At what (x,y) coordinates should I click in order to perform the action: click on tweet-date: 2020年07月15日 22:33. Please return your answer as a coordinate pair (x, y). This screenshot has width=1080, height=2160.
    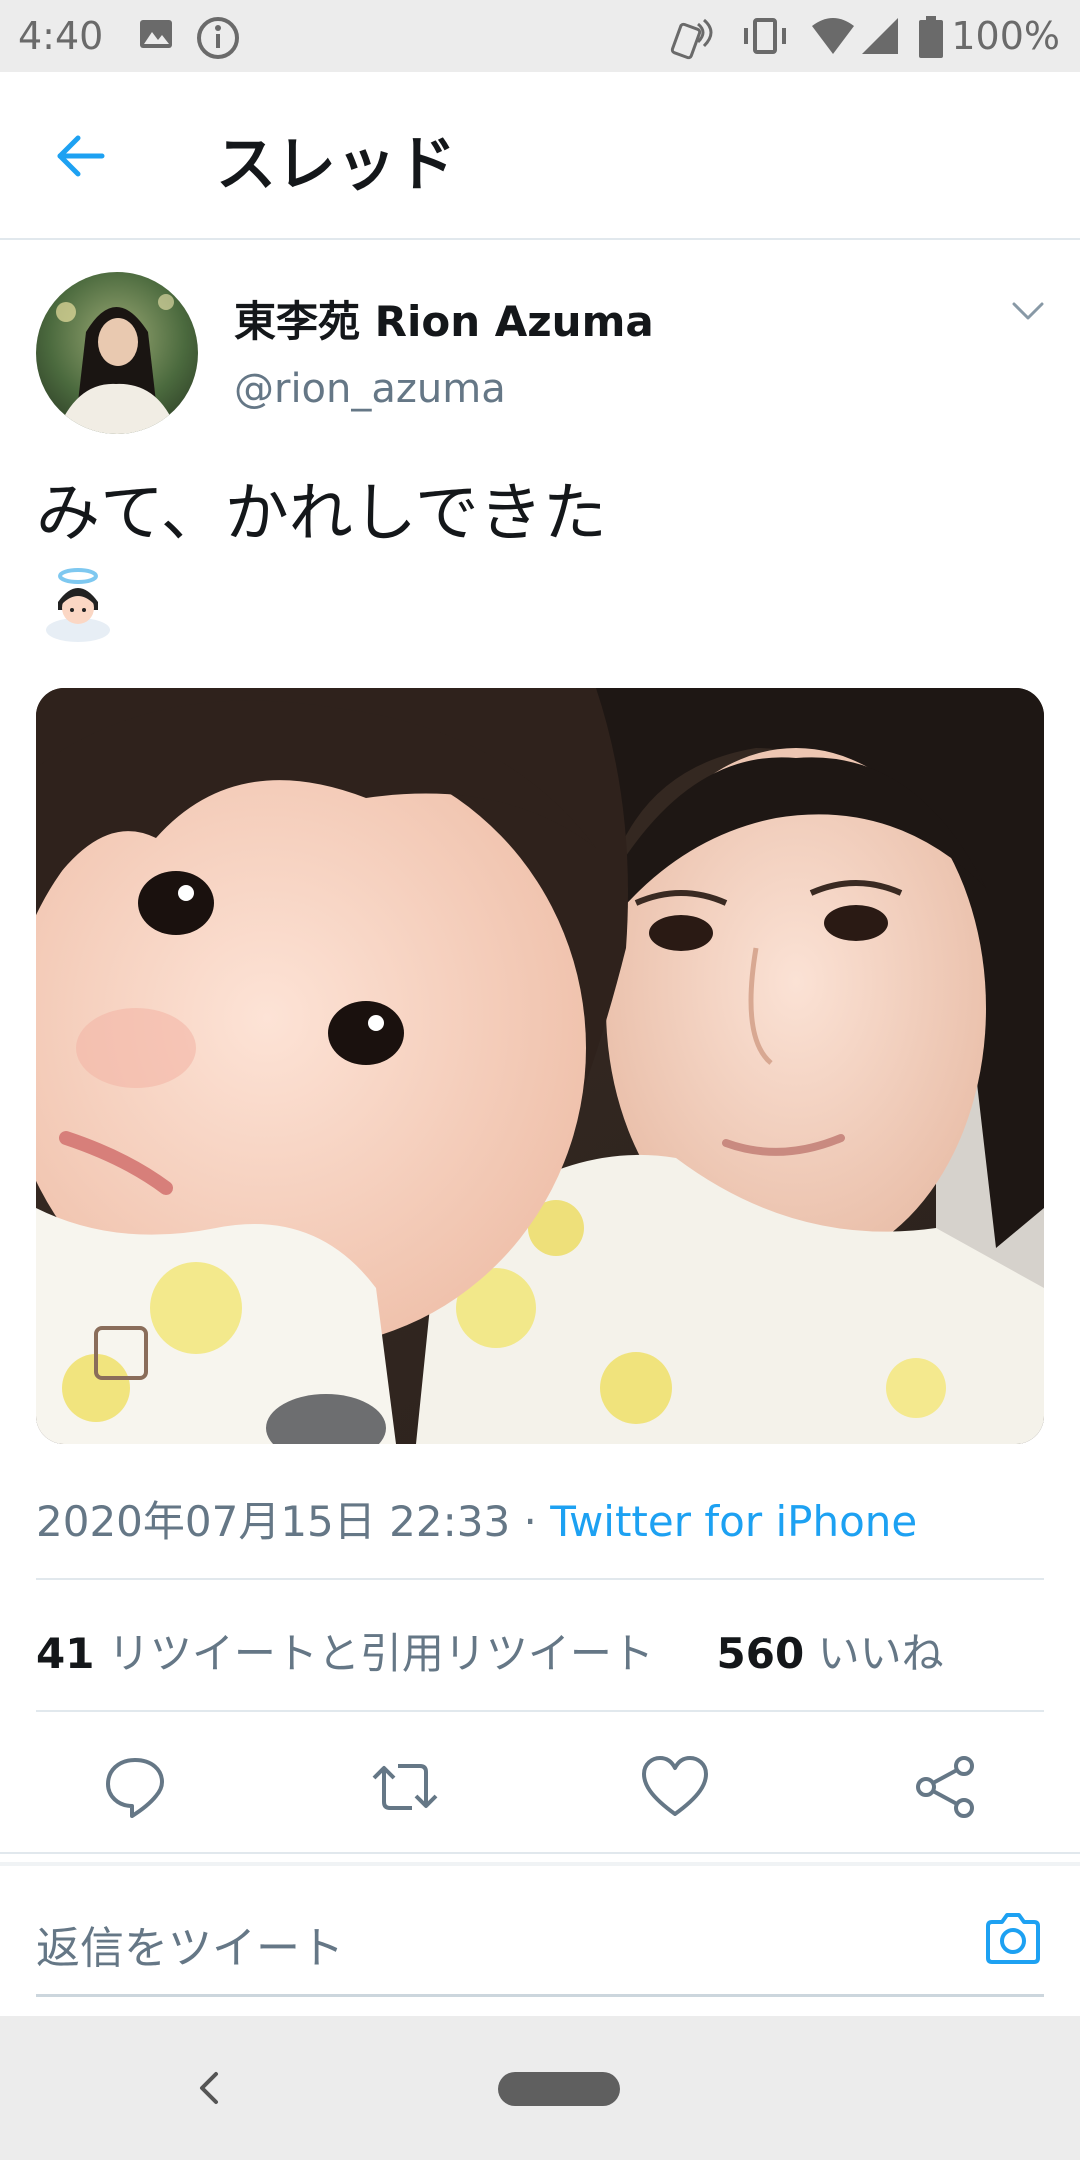
    Looking at the image, I should click on (273, 1521).